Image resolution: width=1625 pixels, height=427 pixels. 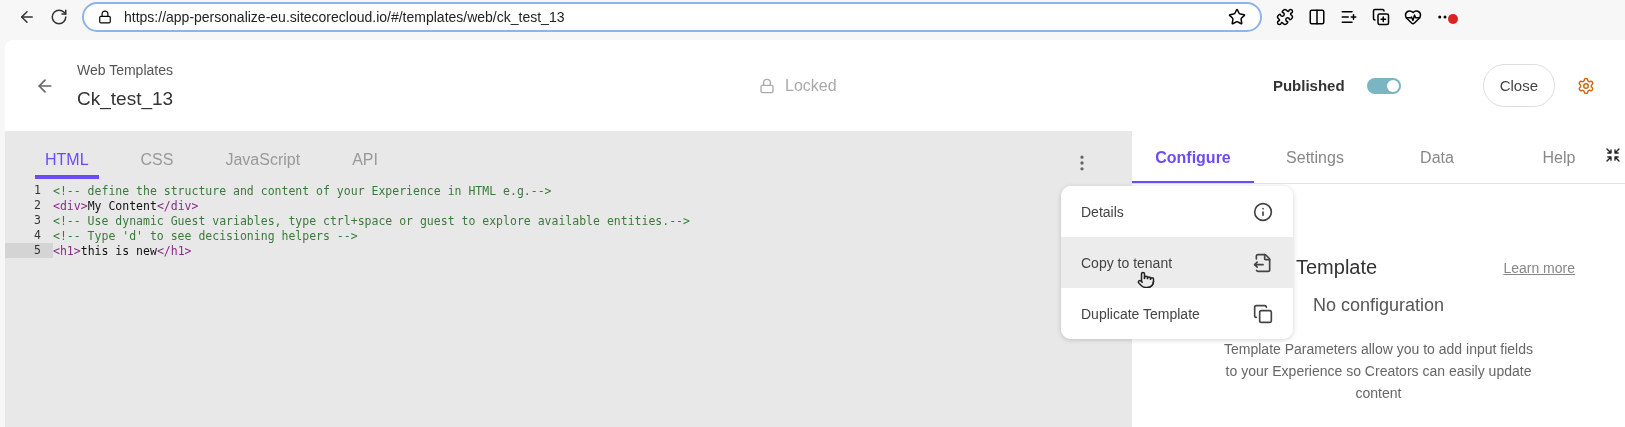 What do you see at coordinates (1518, 85) in the screenshot?
I see `close-button: Close` at bounding box center [1518, 85].